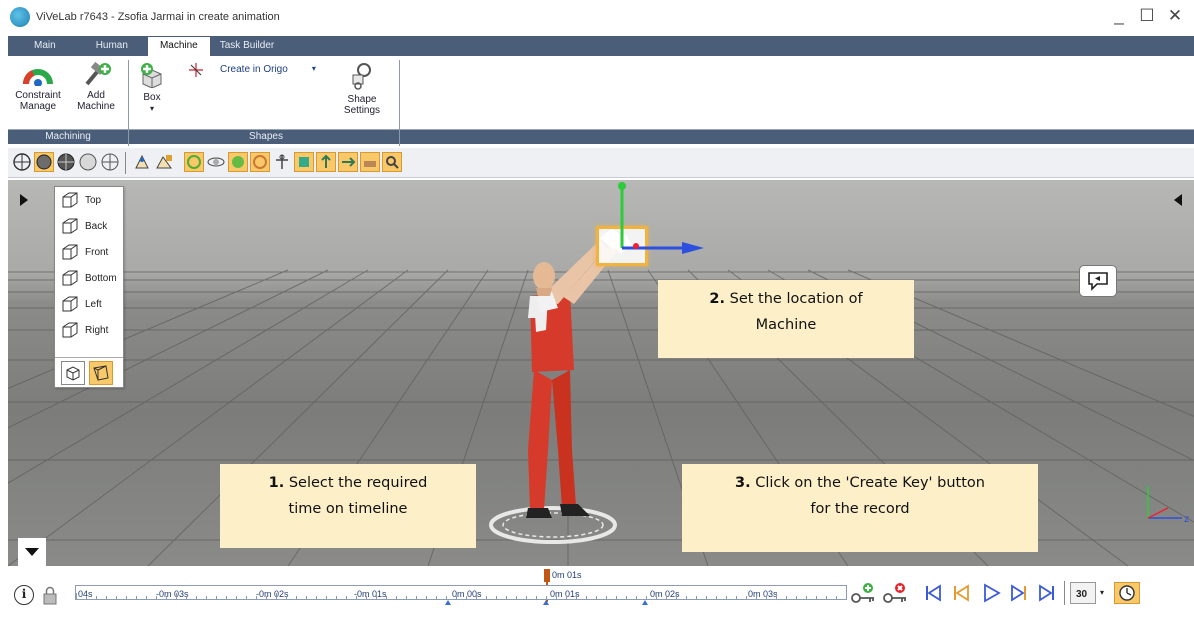  I want to click on timeline-label: 0m 03s, so click(763, 594).